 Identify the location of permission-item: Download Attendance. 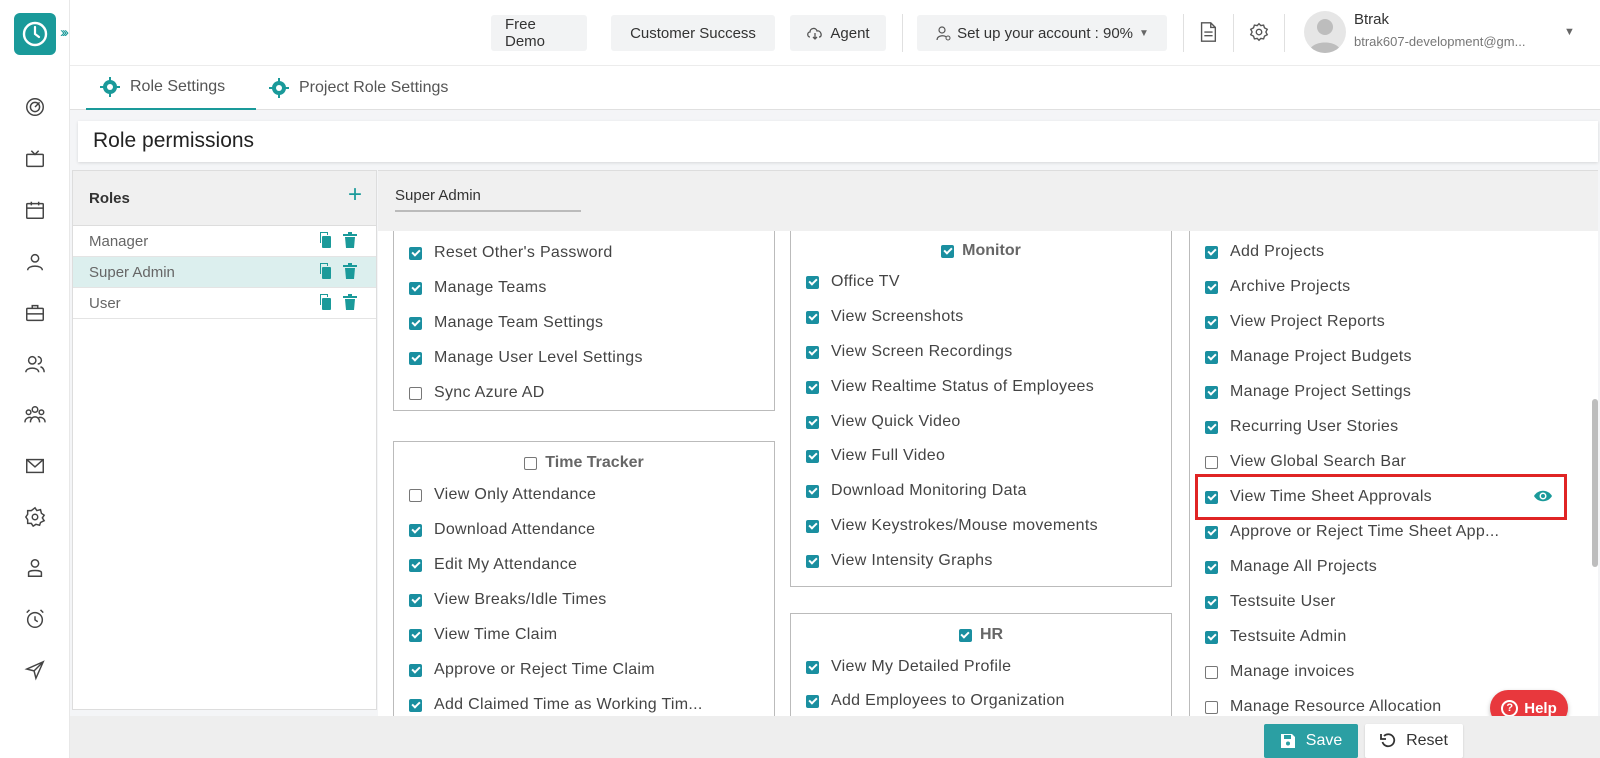
(502, 530).